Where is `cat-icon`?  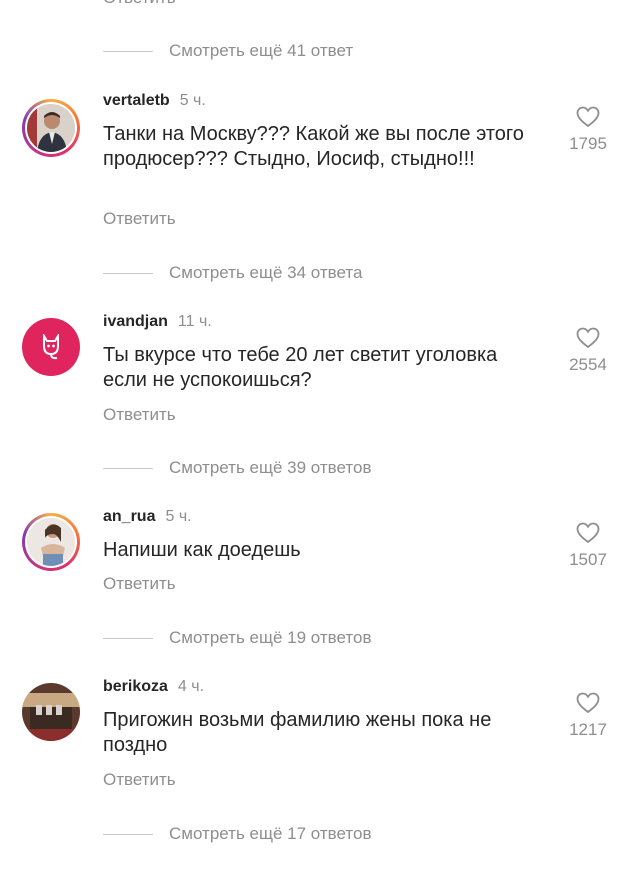
cat-icon is located at coordinates (51, 347).